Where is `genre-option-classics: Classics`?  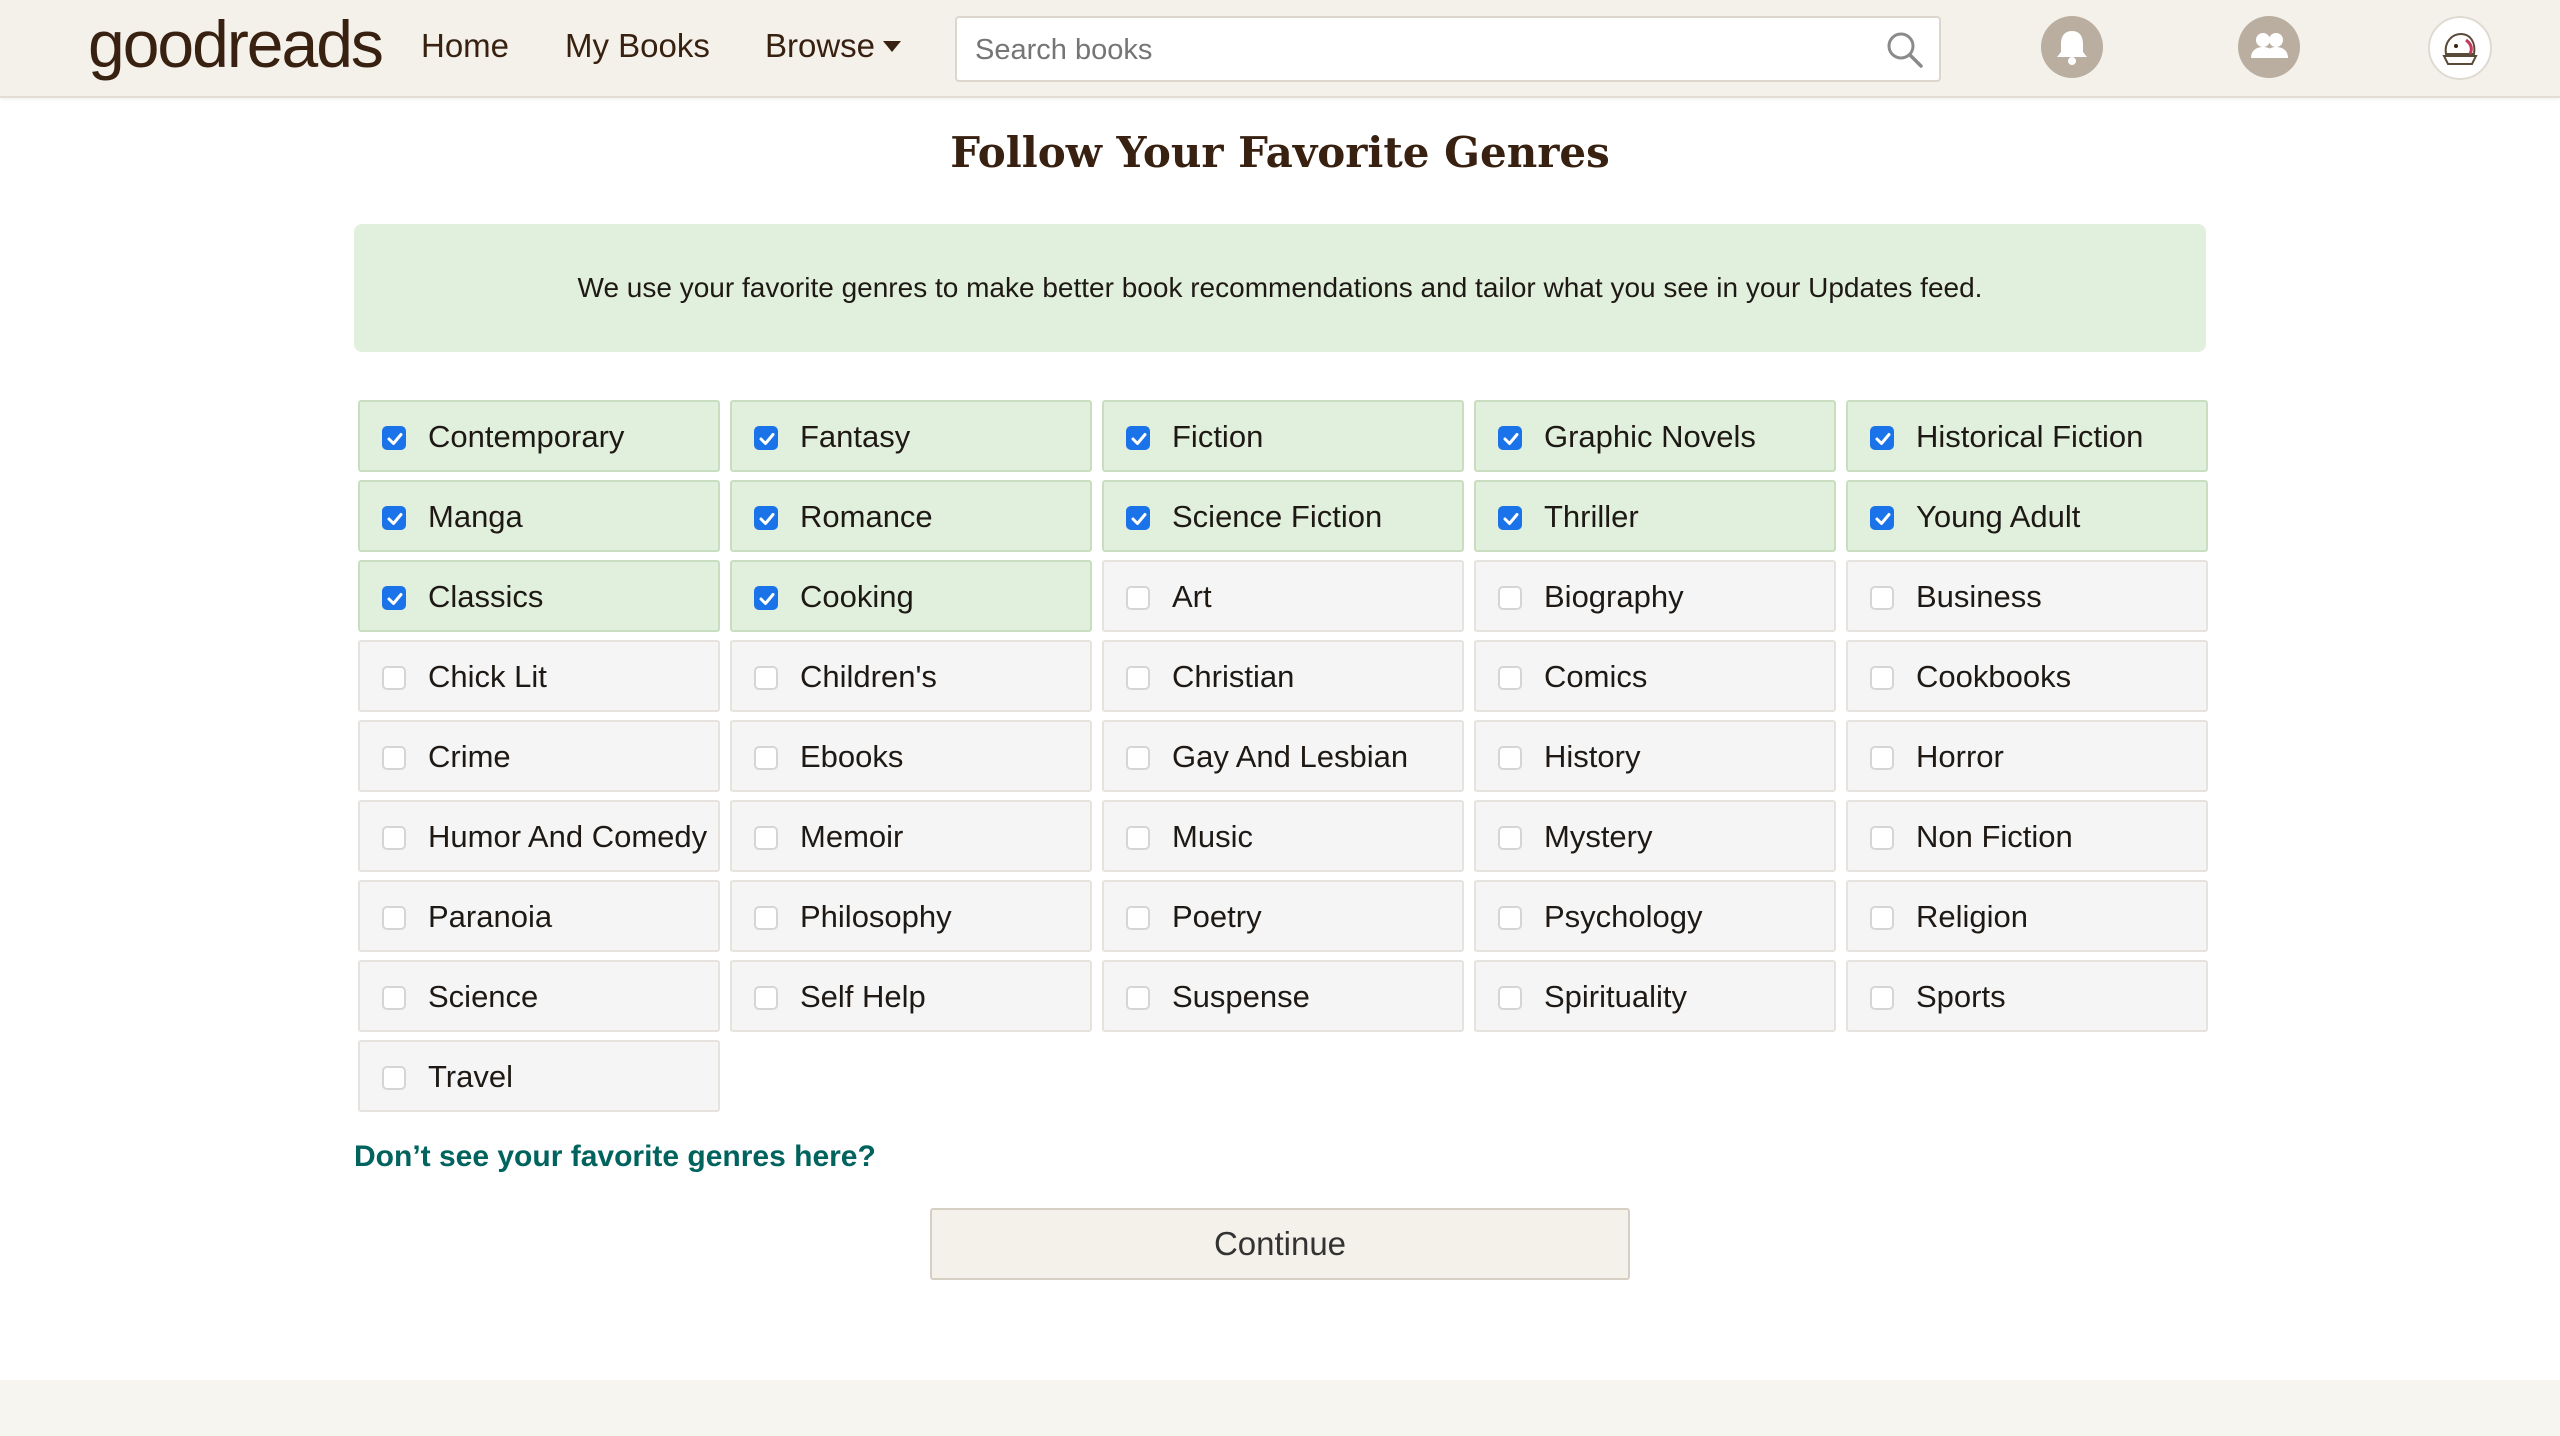 genre-option-classics: Classics is located at coordinates (539, 596).